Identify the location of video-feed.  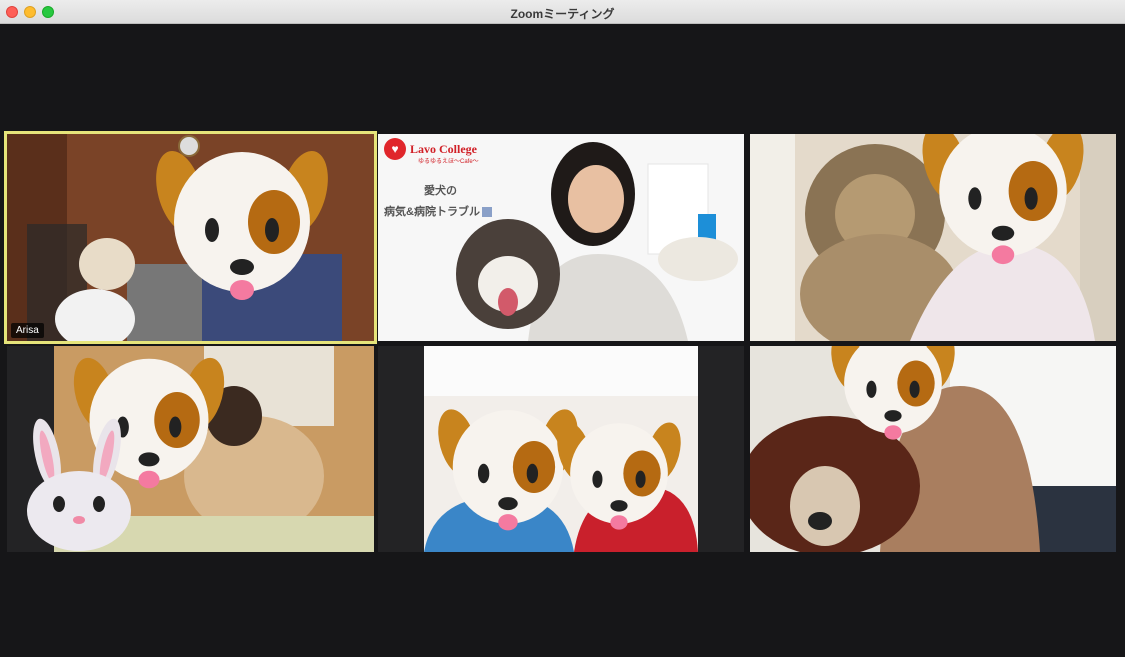
(561, 237).